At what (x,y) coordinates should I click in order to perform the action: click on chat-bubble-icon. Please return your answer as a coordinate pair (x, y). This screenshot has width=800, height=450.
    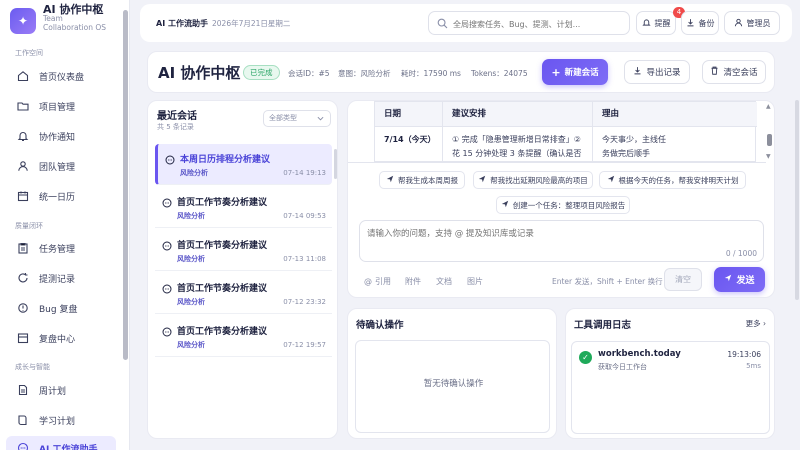
    Looking at the image, I should click on (167, 290).